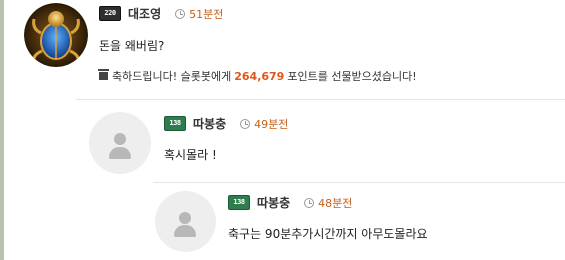 This screenshot has height=260, width=565. I want to click on comment-text: 축구는 90분추가시간까지 아무도몰라요, so click(328, 234).